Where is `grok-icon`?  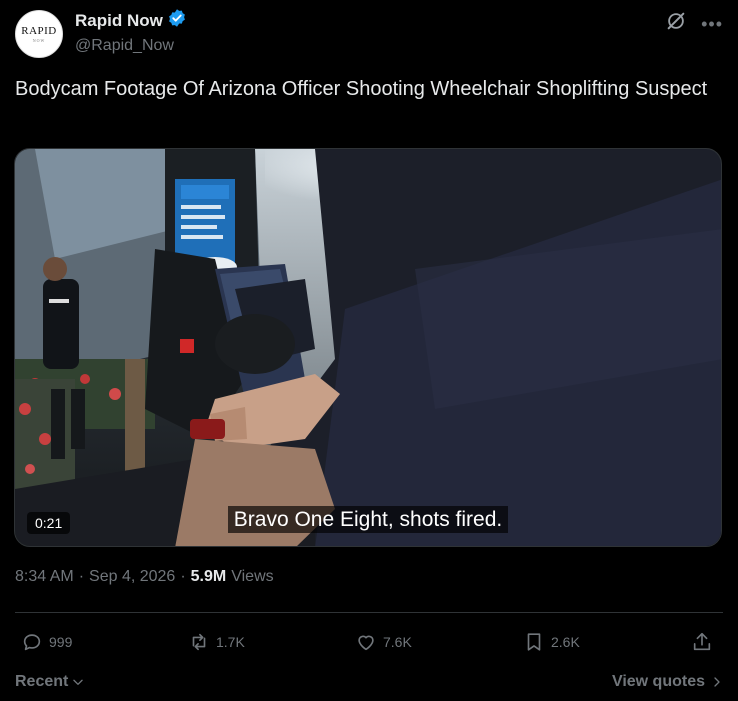 grok-icon is located at coordinates (676, 23).